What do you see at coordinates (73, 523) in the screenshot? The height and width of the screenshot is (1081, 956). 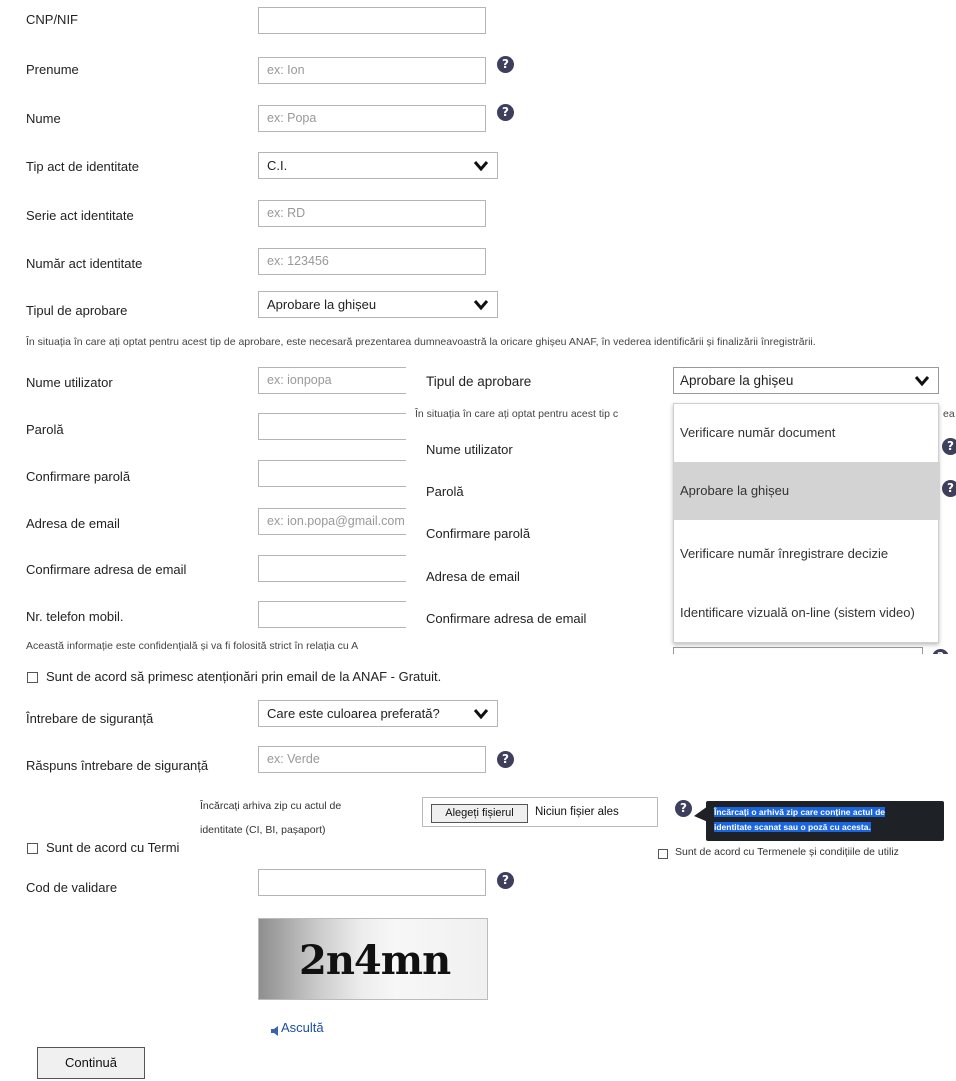 I see `email-label: Adresa de email` at bounding box center [73, 523].